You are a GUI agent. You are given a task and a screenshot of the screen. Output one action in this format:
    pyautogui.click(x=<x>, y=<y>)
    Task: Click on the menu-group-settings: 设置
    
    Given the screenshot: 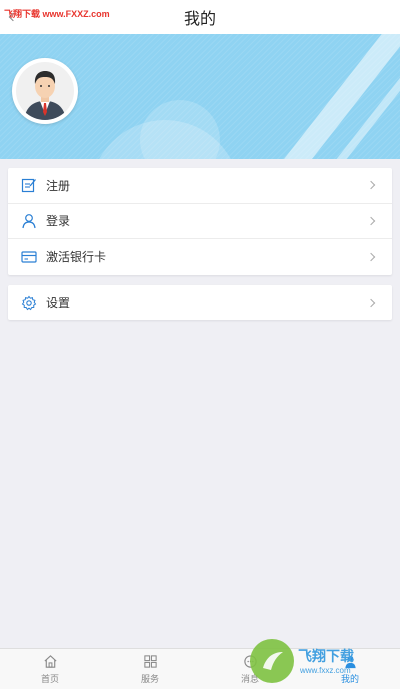 What is the action you would take?
    pyautogui.click(x=200, y=302)
    